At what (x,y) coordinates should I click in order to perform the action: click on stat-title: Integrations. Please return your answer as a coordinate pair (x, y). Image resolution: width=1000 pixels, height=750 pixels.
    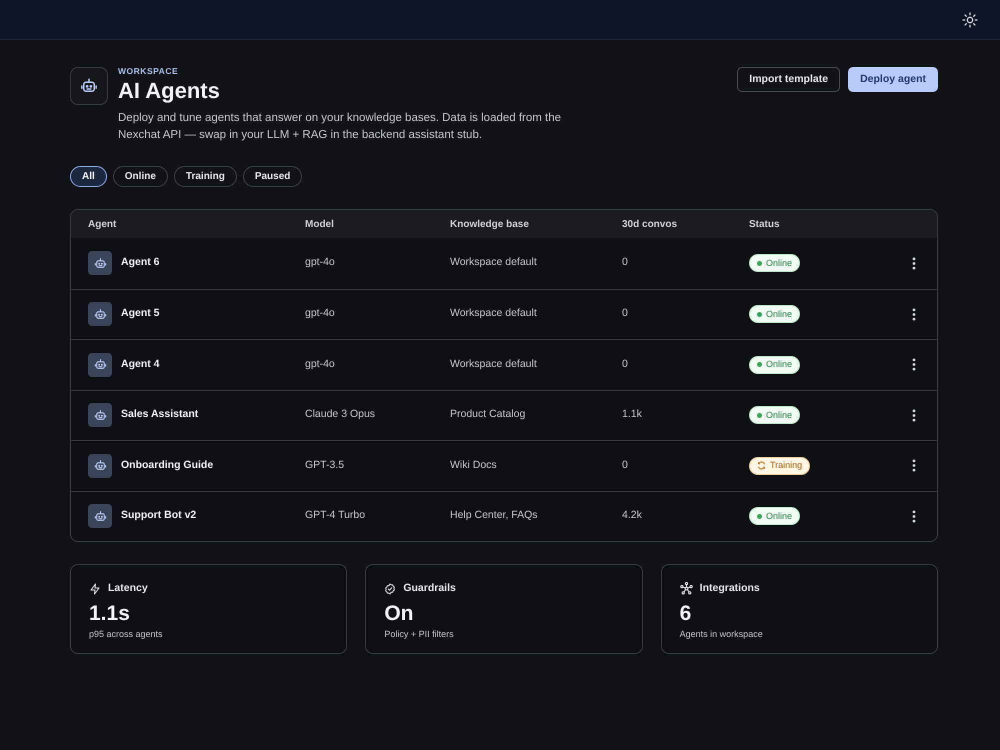
    Looking at the image, I should click on (730, 588).